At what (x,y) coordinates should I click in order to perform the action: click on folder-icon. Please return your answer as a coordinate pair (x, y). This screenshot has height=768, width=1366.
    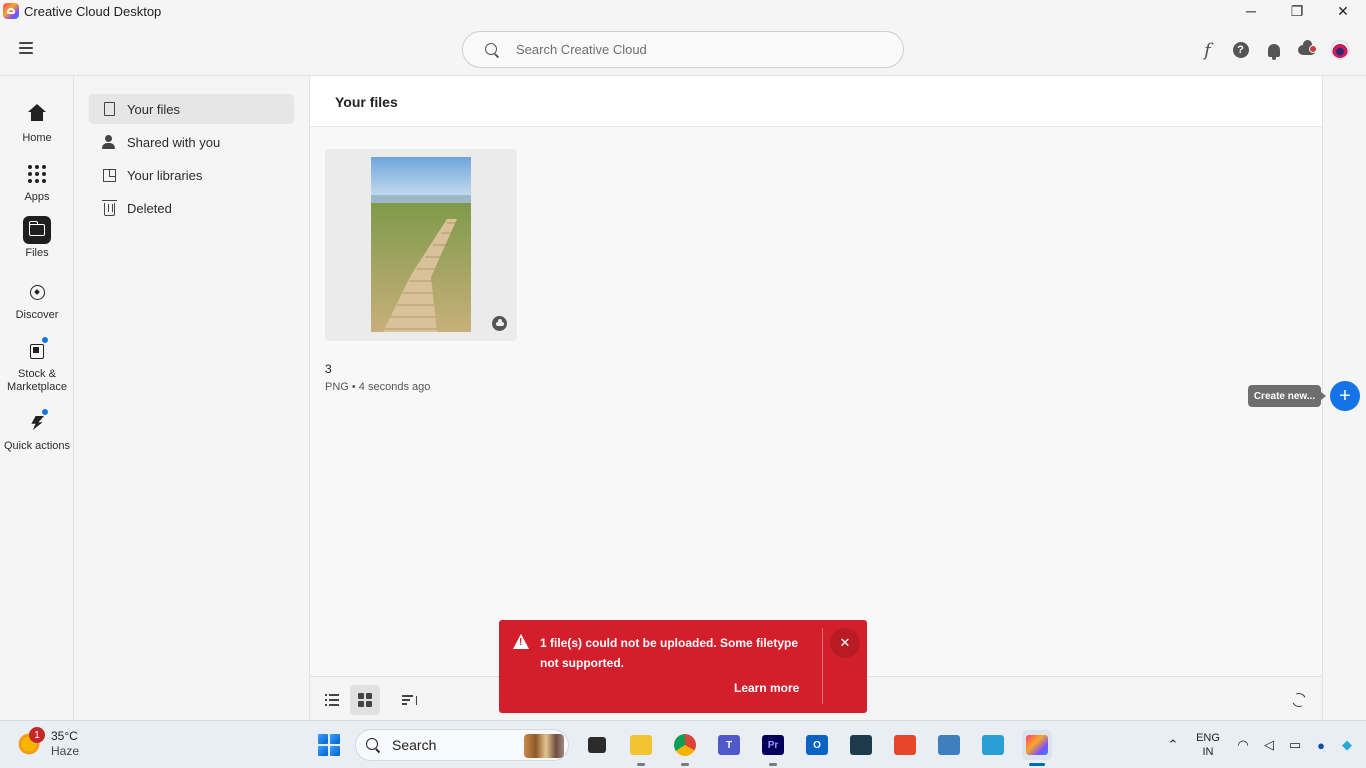
    Looking at the image, I should click on (641, 745).